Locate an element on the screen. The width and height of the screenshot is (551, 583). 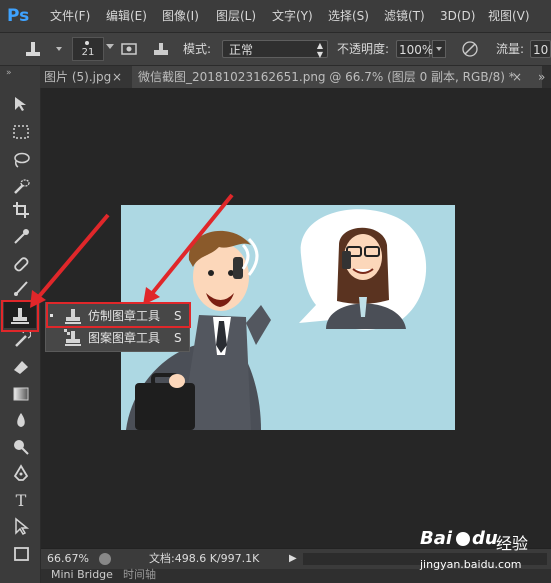
brush-size: 21 is located at coordinates (88, 52).